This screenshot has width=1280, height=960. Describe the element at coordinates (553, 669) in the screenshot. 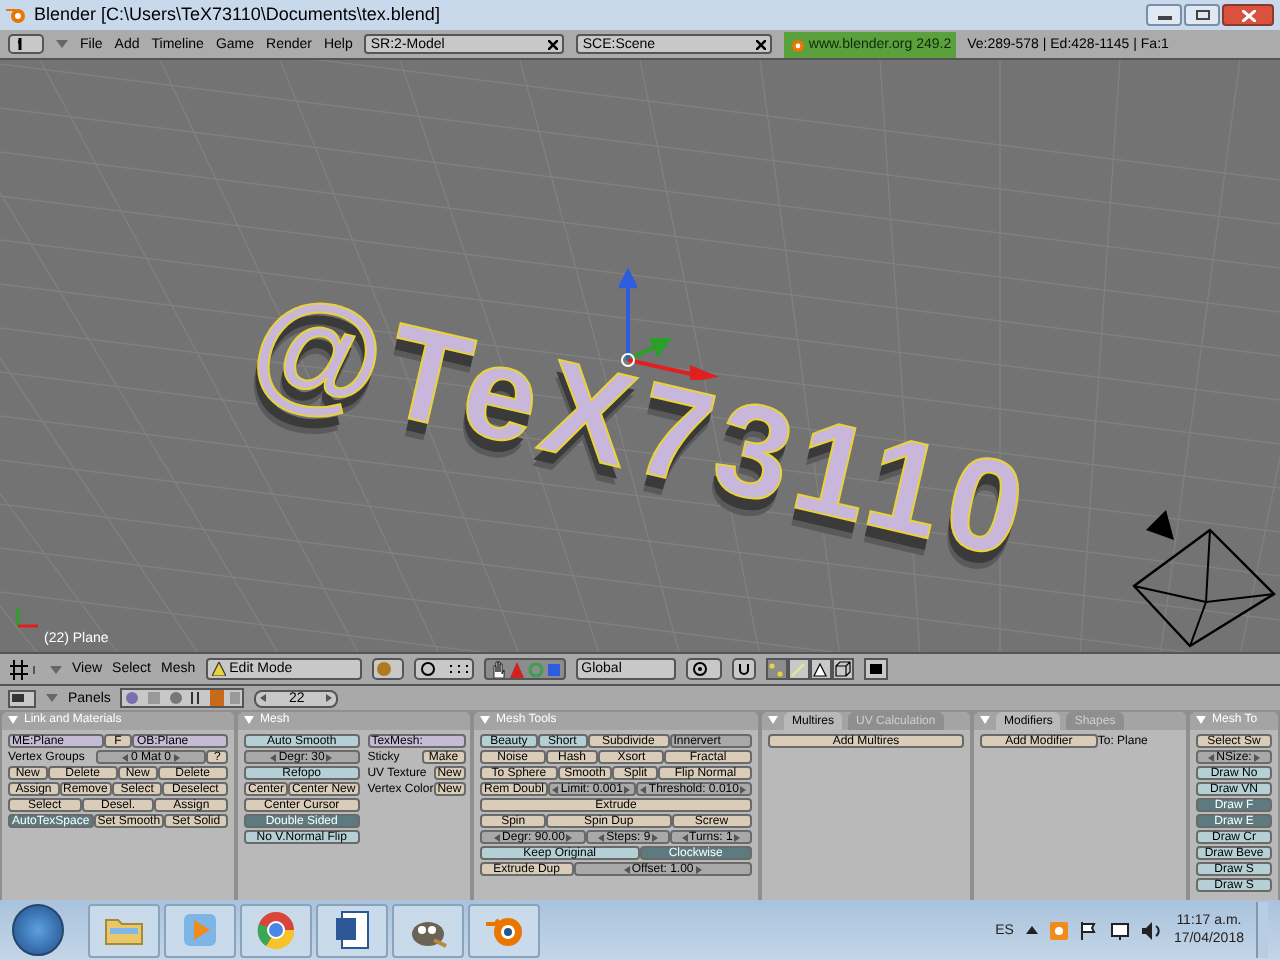

I see `scale-square-icon` at that location.